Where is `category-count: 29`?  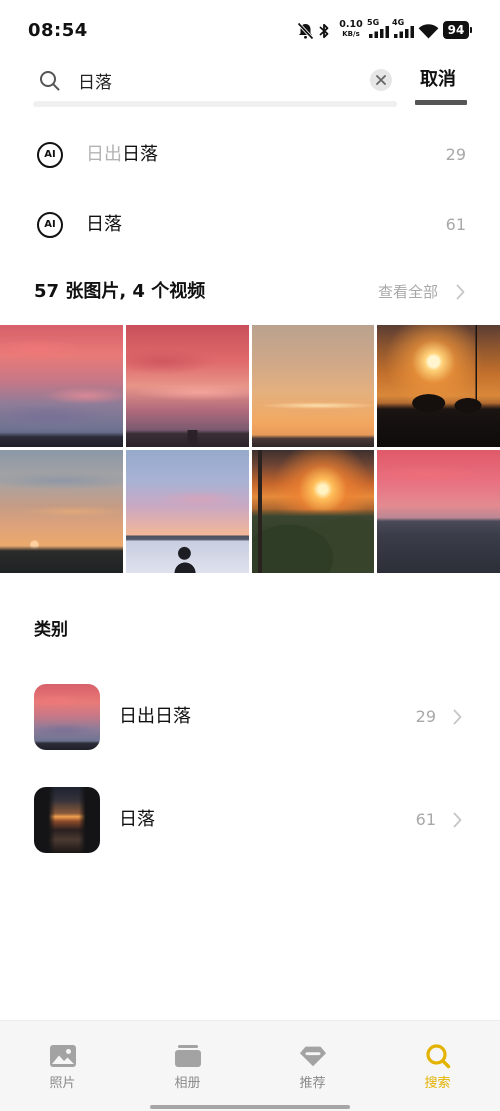 category-count: 29 is located at coordinates (425, 716).